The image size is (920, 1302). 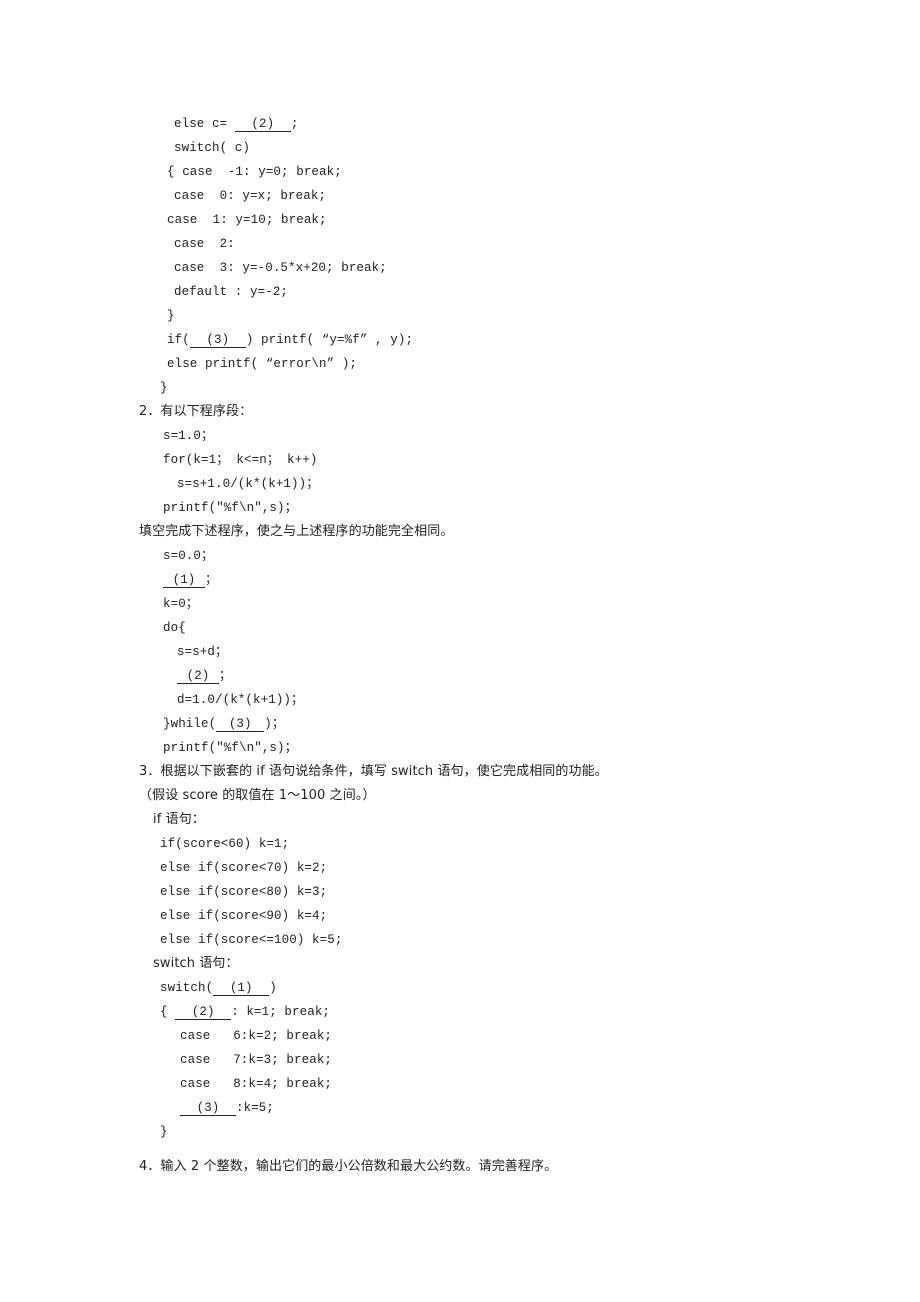 What do you see at coordinates (256, 1036) in the screenshot?
I see `code-line: case 6:k=2; break;` at bounding box center [256, 1036].